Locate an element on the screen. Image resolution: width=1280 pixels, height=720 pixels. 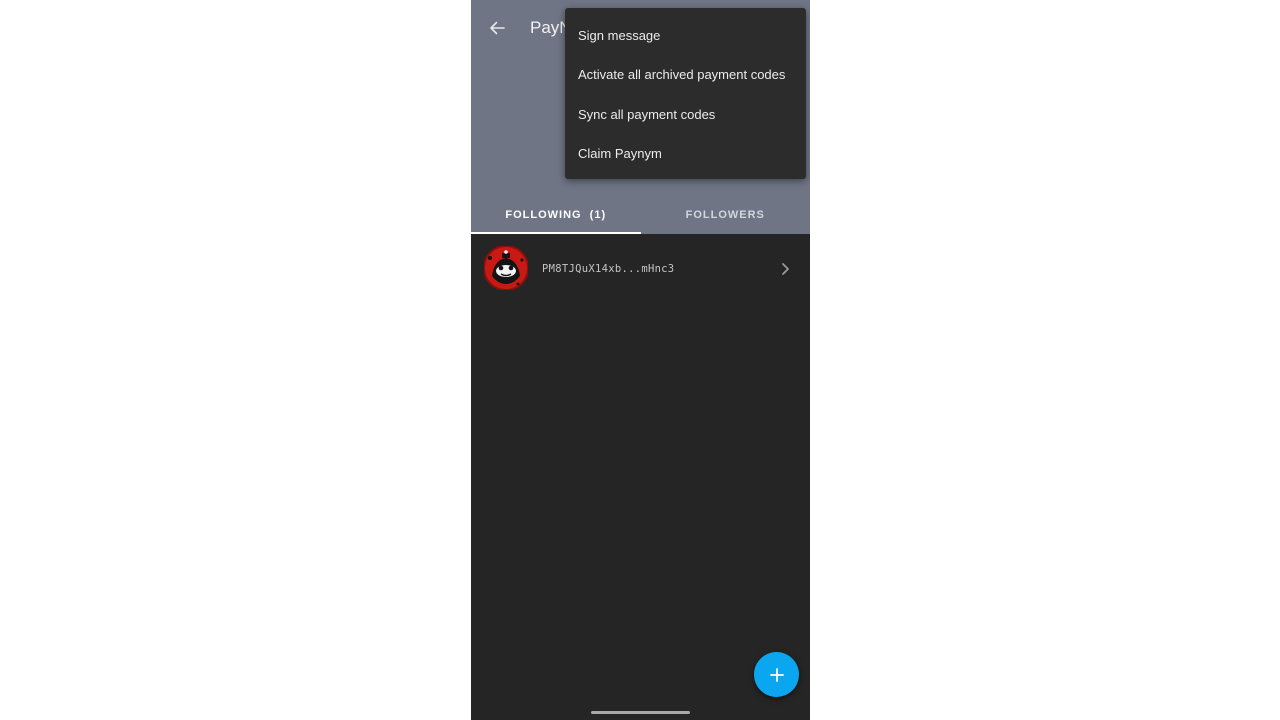
home-indicator is located at coordinates (640, 712).